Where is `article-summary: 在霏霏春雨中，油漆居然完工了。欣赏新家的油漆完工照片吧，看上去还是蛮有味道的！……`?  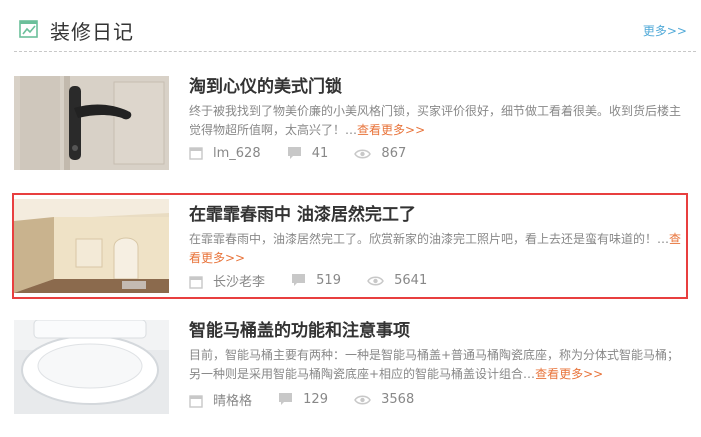 article-summary: 在霏霏春雨中，油漆居然完工了。欣赏新家的油漆完工照片吧，看上去还是蛮有味道的！…… is located at coordinates (436, 249).